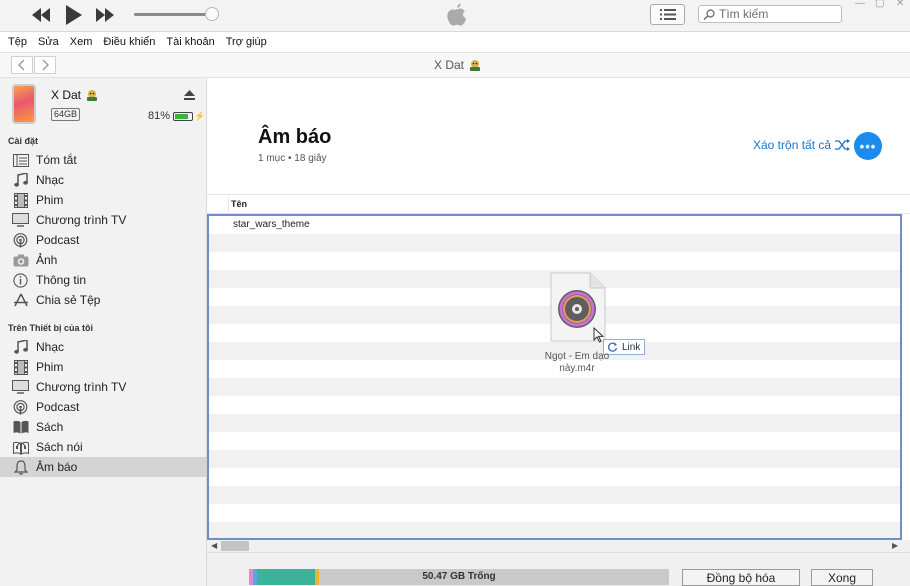 The image size is (910, 586). What do you see at coordinates (292, 158) in the screenshot?
I see `page-meta: 1 mục • 18 giây` at bounding box center [292, 158].